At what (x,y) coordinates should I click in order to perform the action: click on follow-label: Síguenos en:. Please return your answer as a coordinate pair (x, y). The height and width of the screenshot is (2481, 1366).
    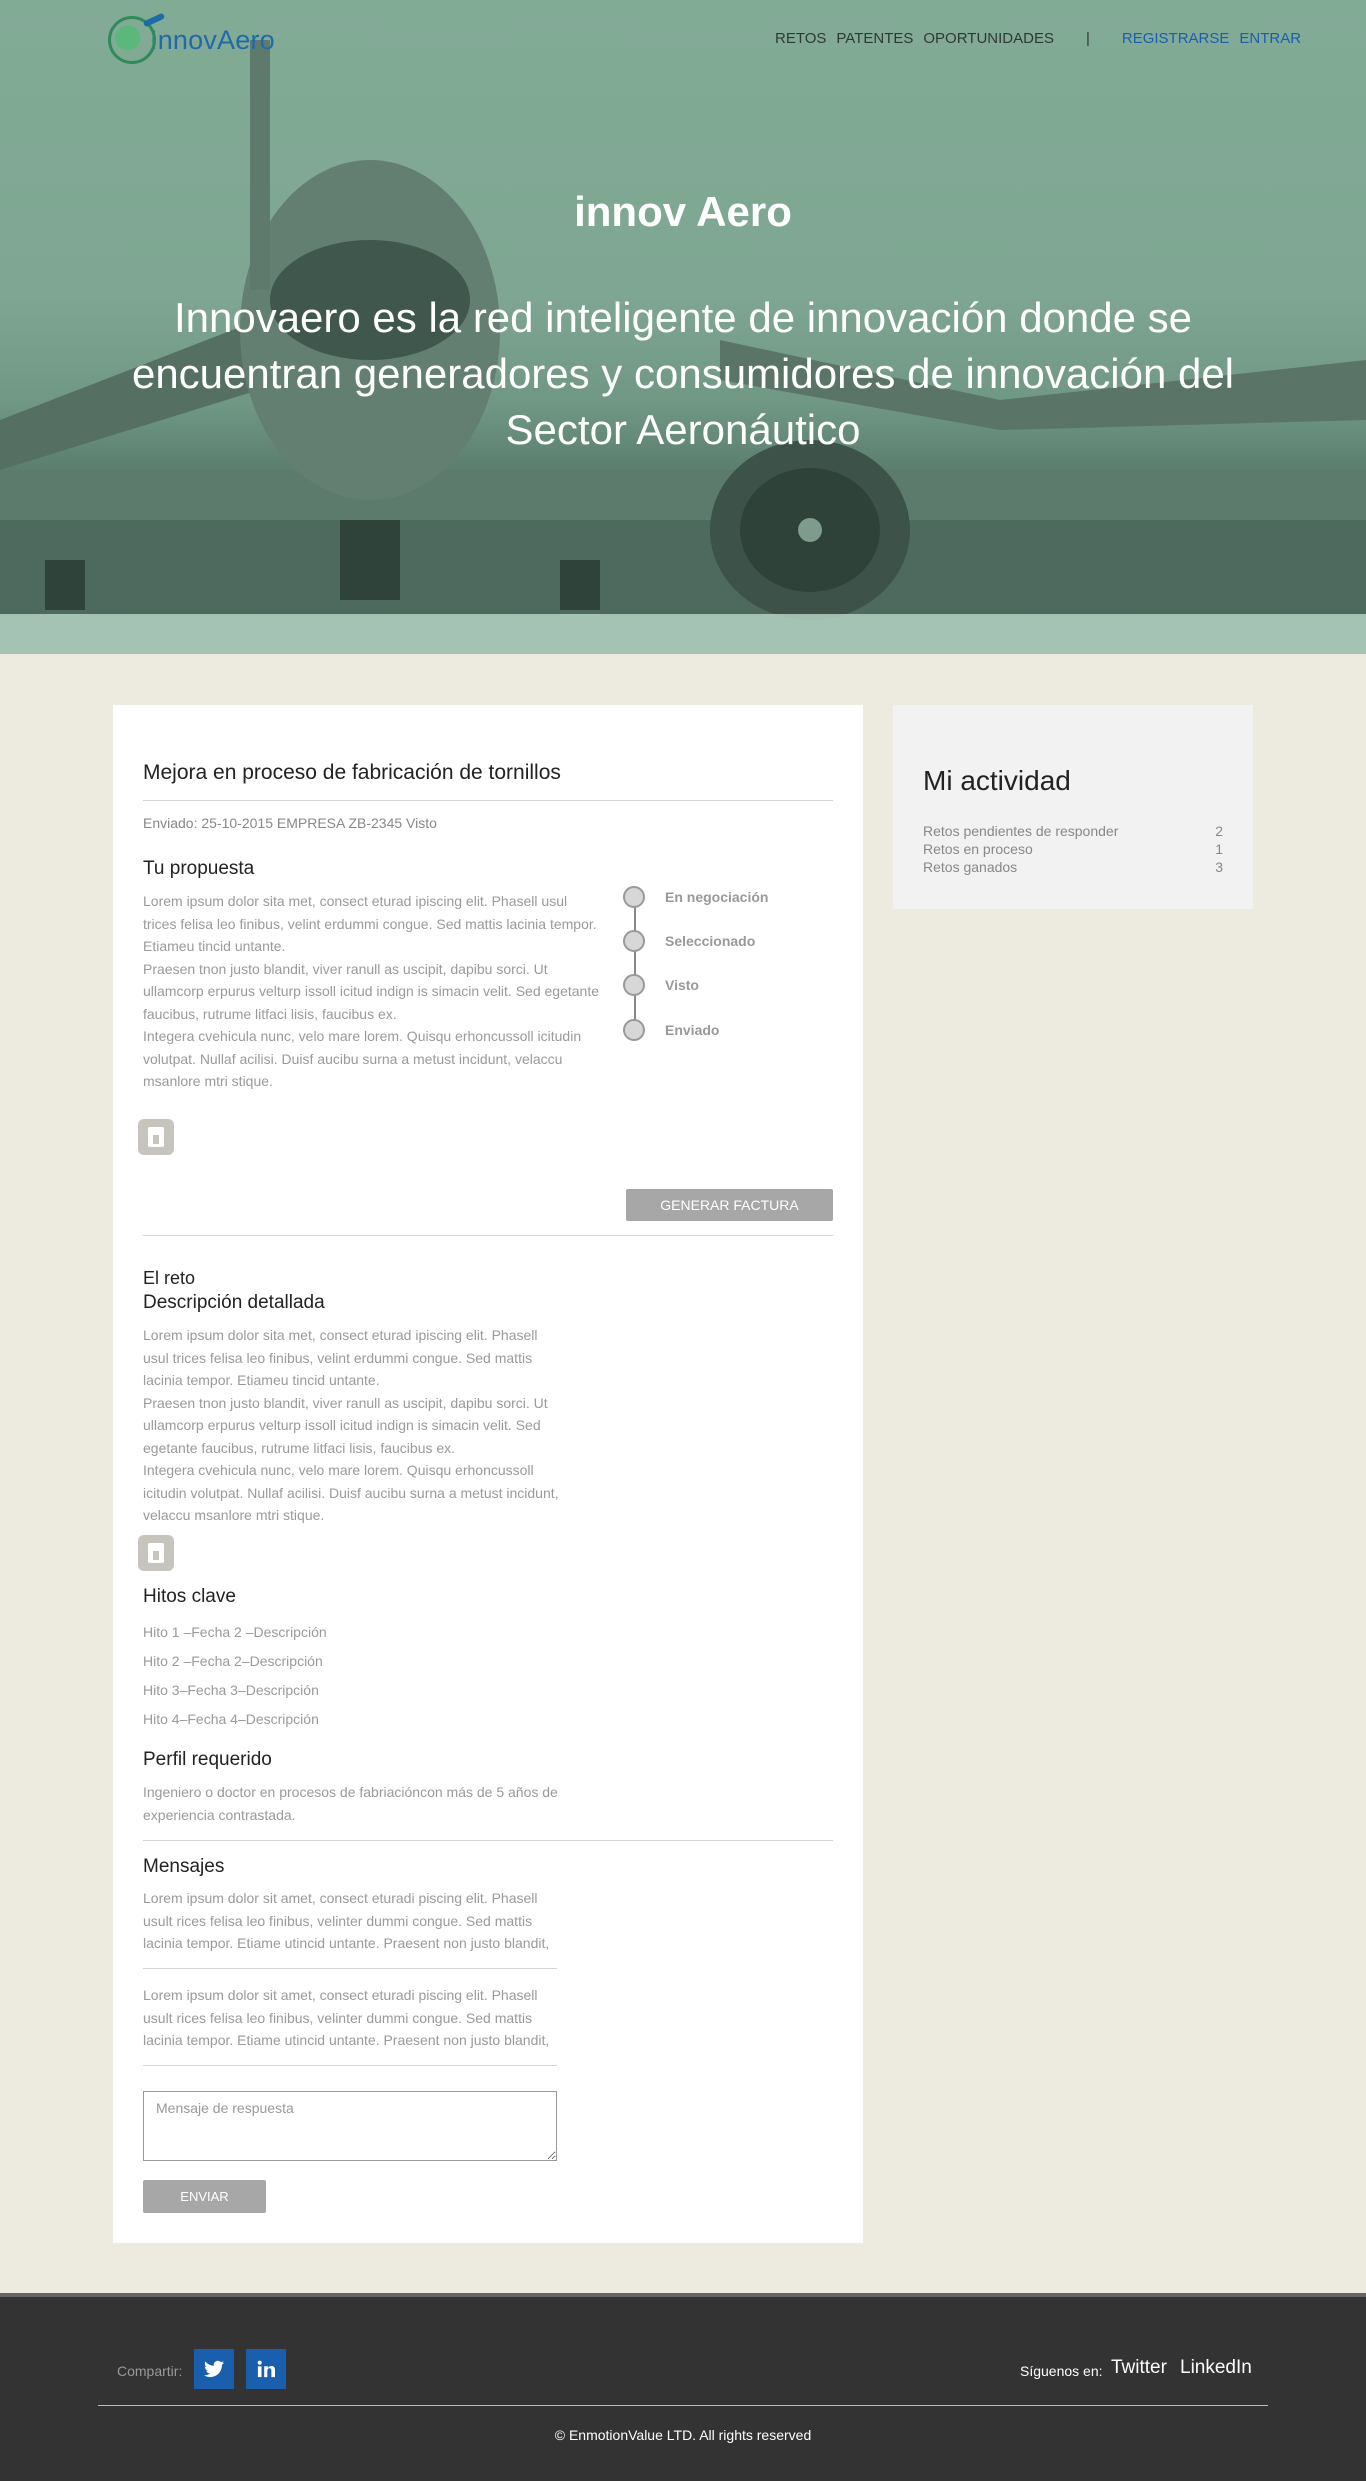
    Looking at the image, I should click on (1061, 2371).